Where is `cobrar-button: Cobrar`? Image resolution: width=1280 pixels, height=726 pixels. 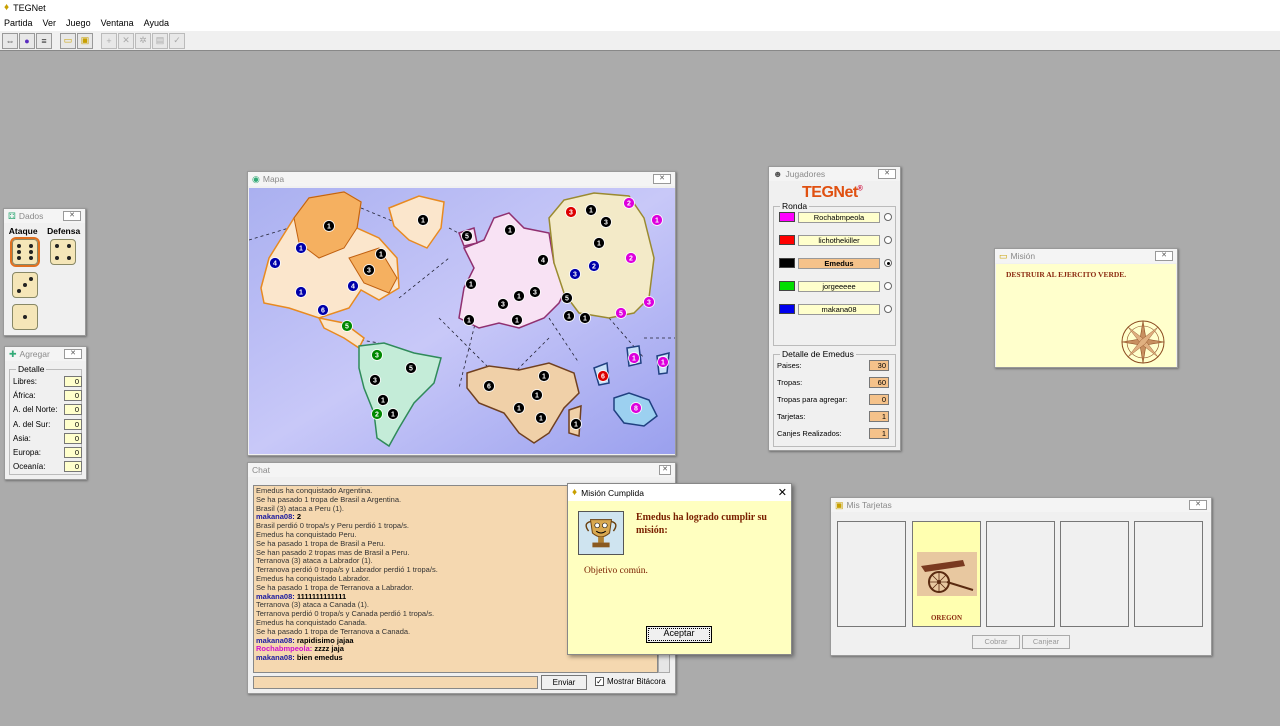 cobrar-button: Cobrar is located at coordinates (996, 642).